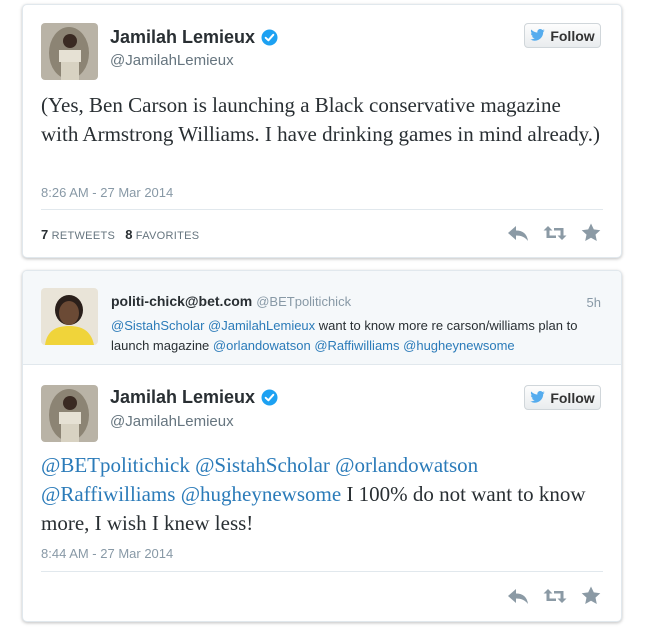 The width and height of the screenshot is (650, 631). I want to click on reply-time: 5h, so click(594, 302).